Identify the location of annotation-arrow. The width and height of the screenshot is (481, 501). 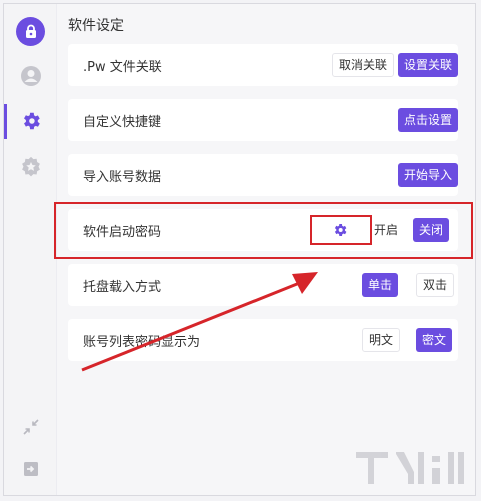
(199, 322).